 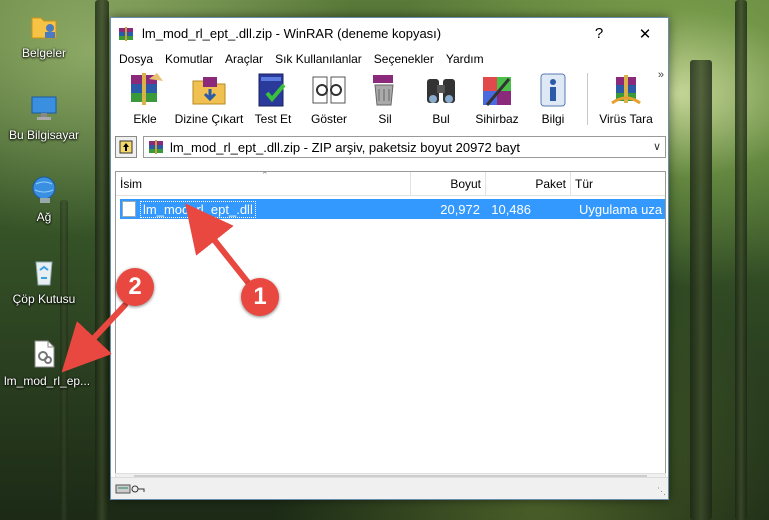 I want to click on extract-to-button: Dizine Çıkart, so click(x=209, y=99).